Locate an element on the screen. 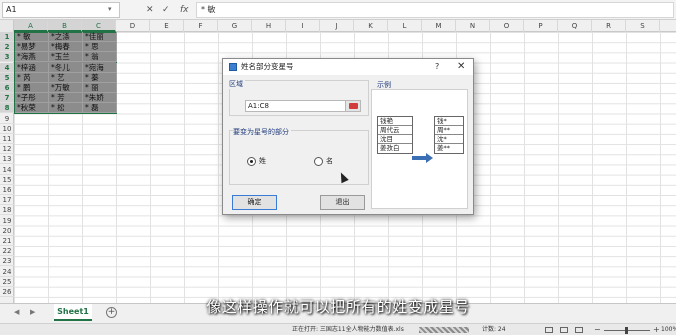 This screenshot has width=676, height=335. example-after-table: 钱* 周** 沈* 姜** is located at coordinates (449, 135).